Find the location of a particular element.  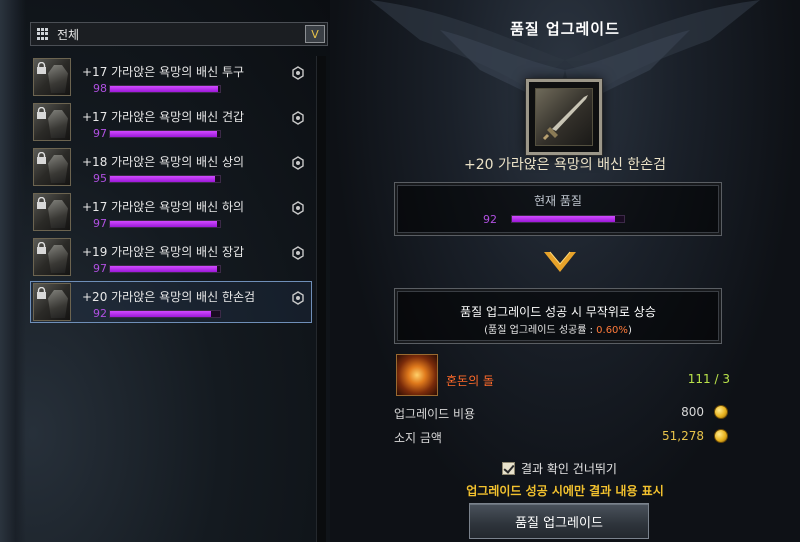

target-item-slot is located at coordinates (564, 117).